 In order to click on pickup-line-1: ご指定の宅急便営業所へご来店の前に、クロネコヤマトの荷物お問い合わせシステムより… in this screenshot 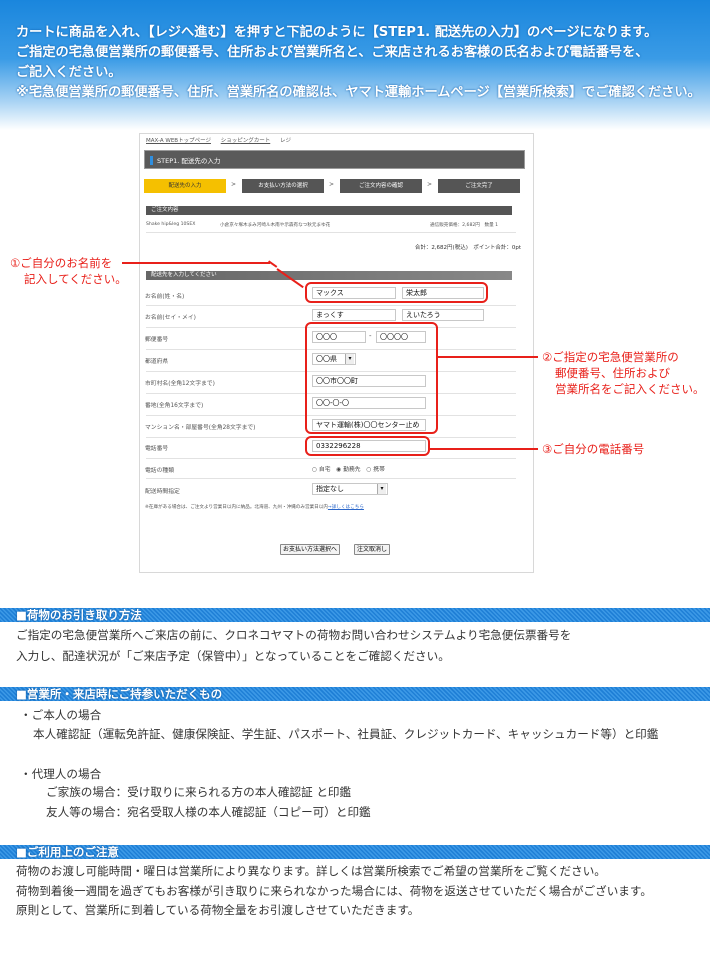, I will do `click(294, 635)`.